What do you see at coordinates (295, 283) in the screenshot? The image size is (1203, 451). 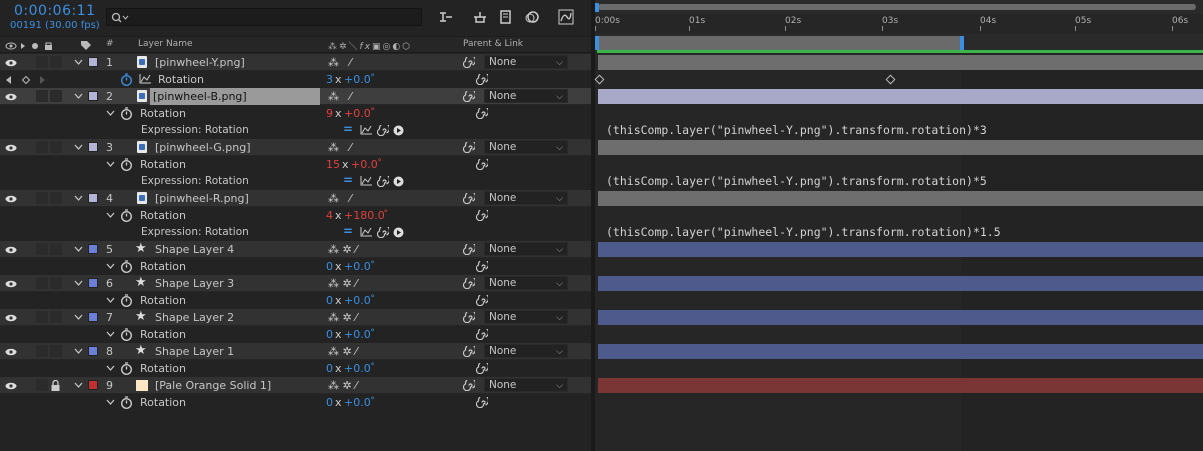 I see `layer-row: 6 ★ Shape Layer 3 ⁂ ✲ ⁄ None ⌵` at bounding box center [295, 283].